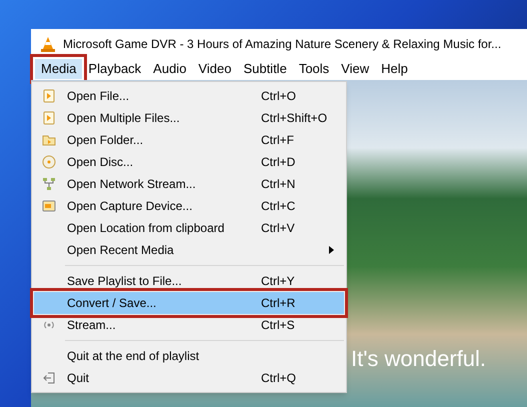 The height and width of the screenshot is (407, 527). What do you see at coordinates (49, 206) in the screenshot?
I see `capture-device-icon` at bounding box center [49, 206].